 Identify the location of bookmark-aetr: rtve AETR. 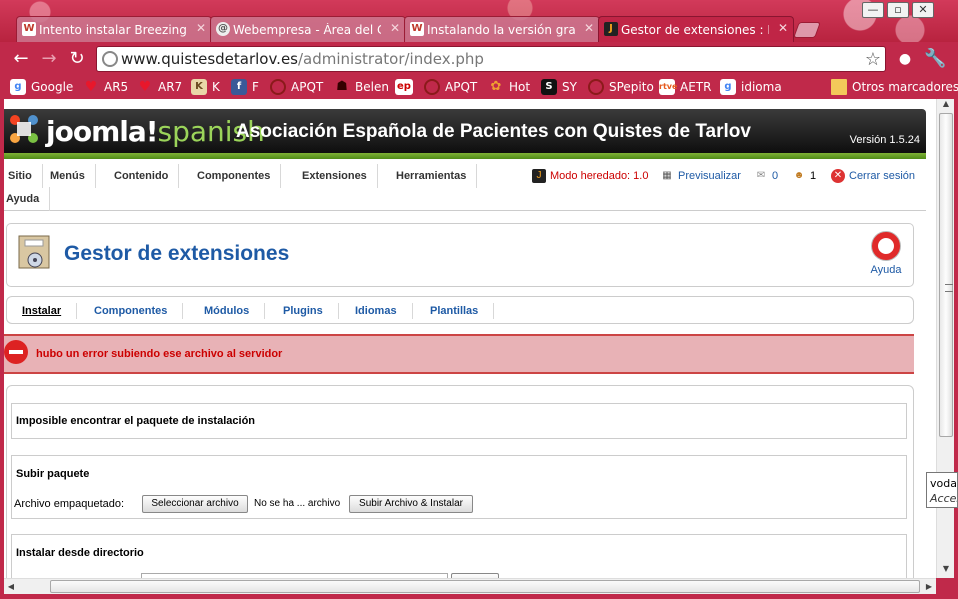
(685, 87).